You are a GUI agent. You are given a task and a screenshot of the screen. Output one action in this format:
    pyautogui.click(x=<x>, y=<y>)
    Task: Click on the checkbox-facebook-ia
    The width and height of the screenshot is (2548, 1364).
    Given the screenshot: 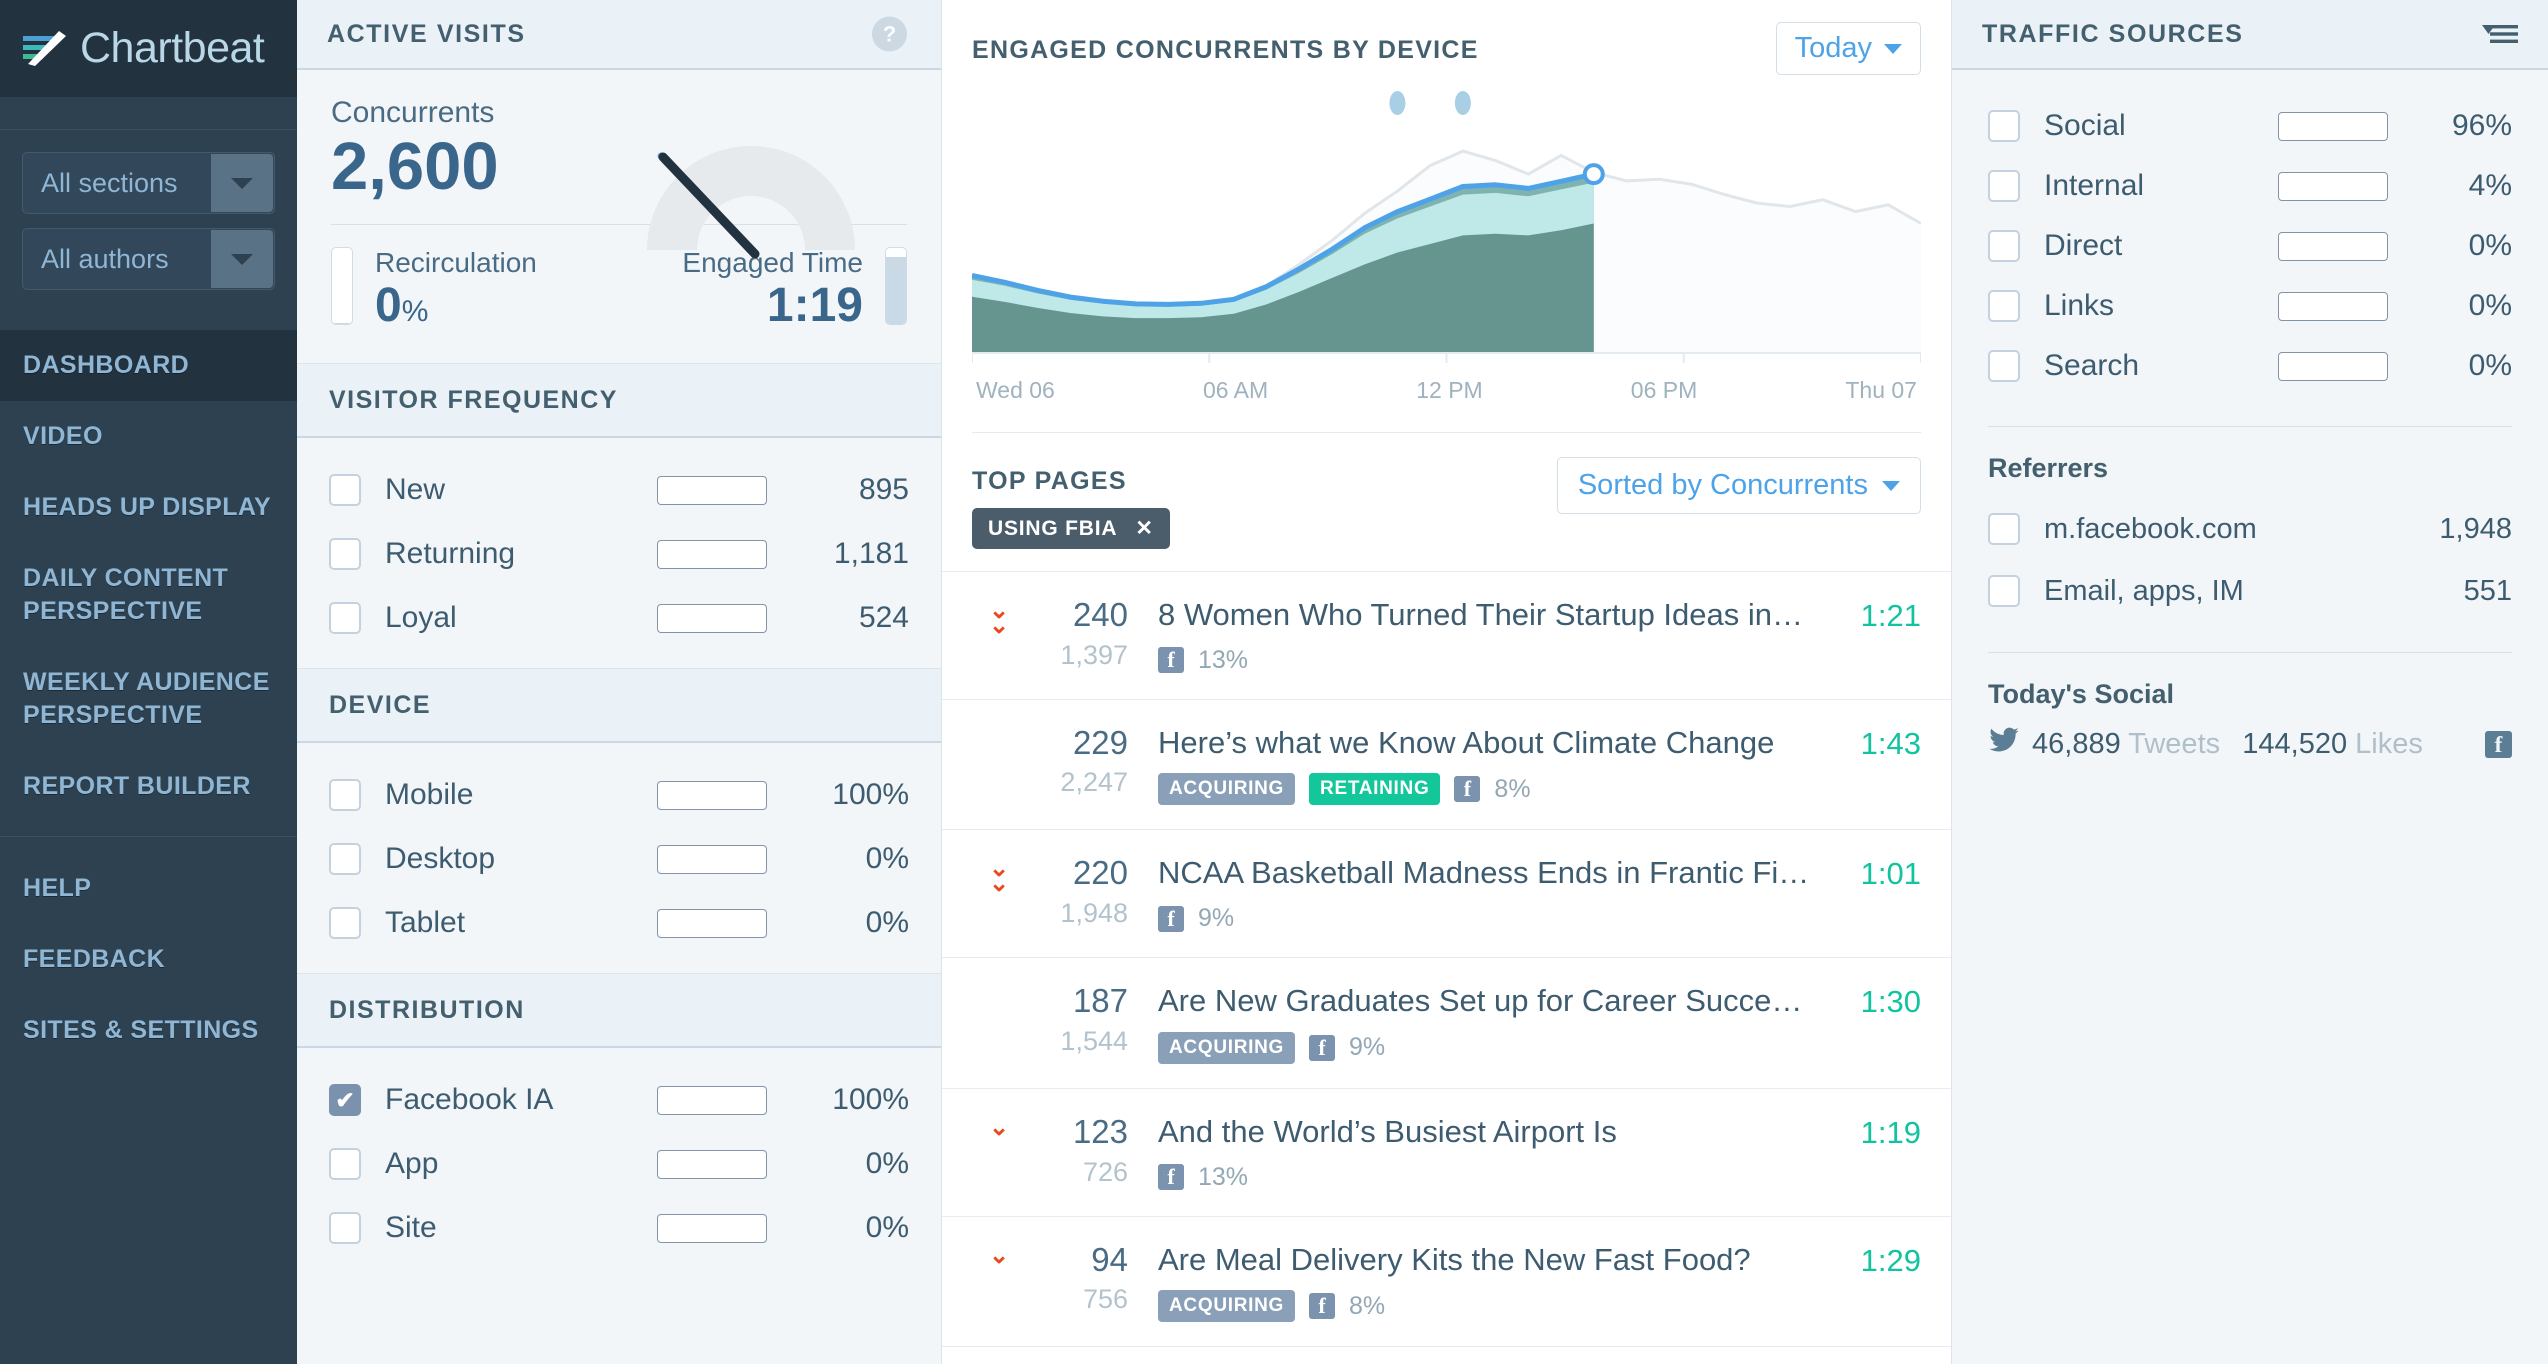 What is the action you would take?
    pyautogui.click(x=345, y=1100)
    